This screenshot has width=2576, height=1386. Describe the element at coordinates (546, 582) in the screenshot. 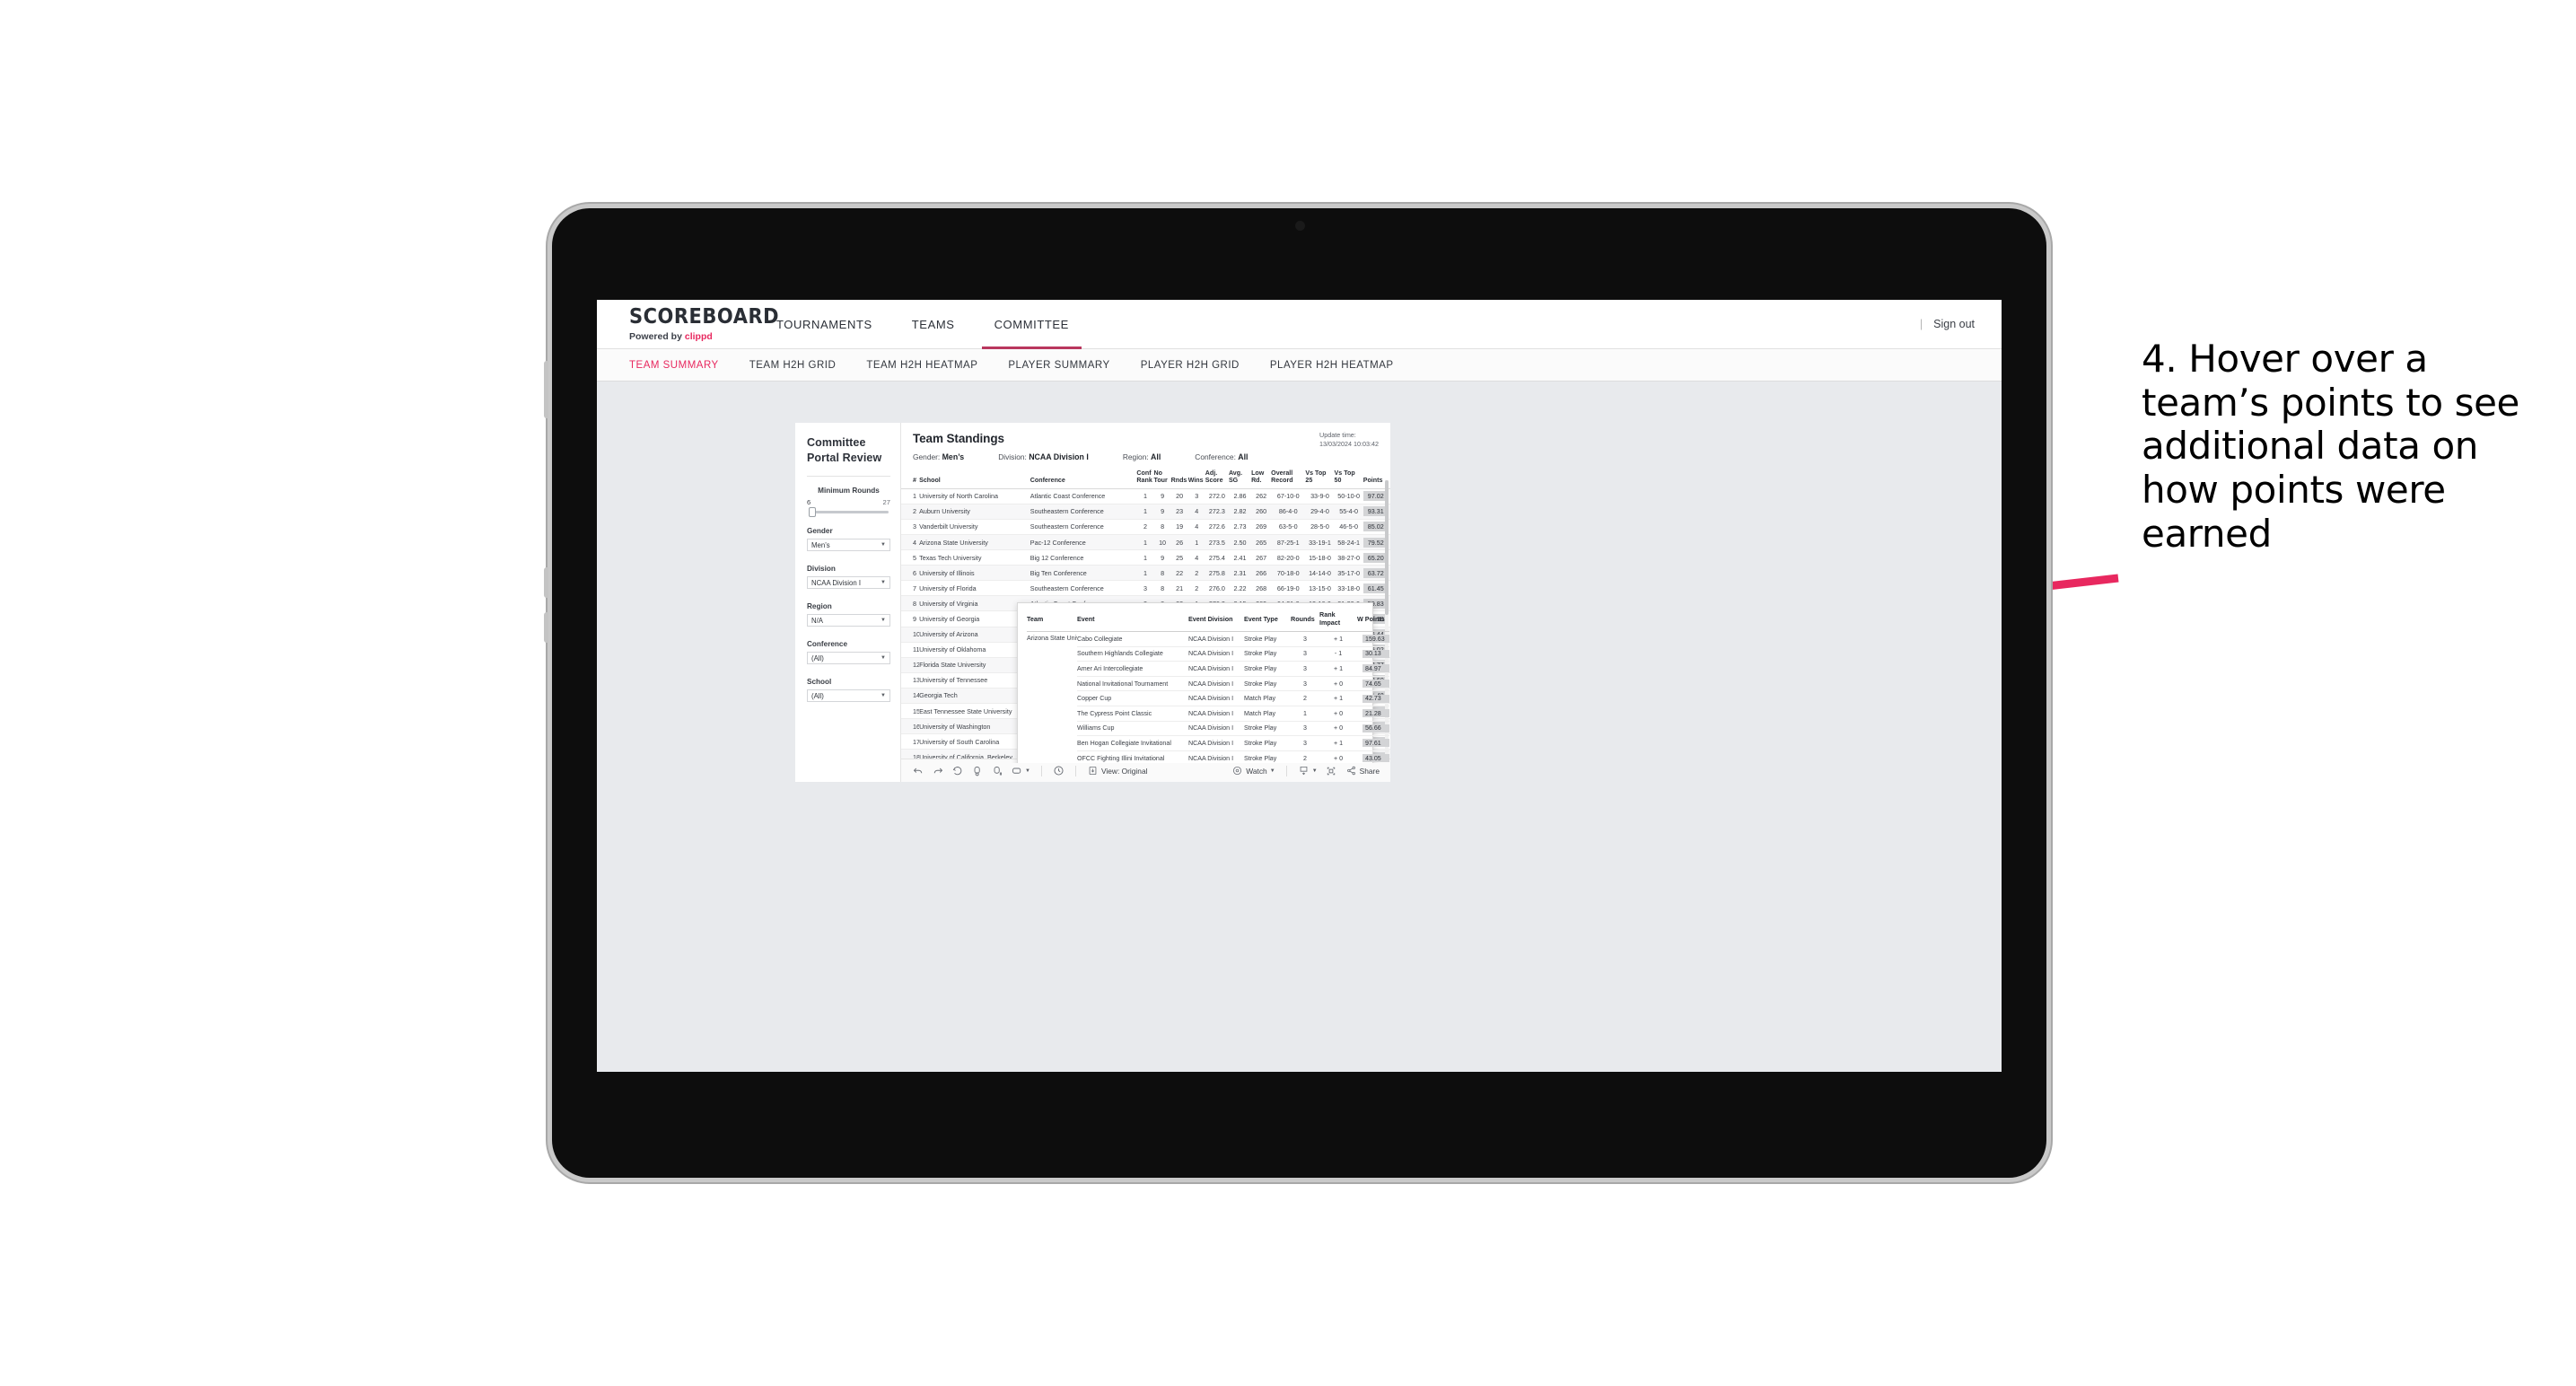

I see `volume-up-button` at that location.